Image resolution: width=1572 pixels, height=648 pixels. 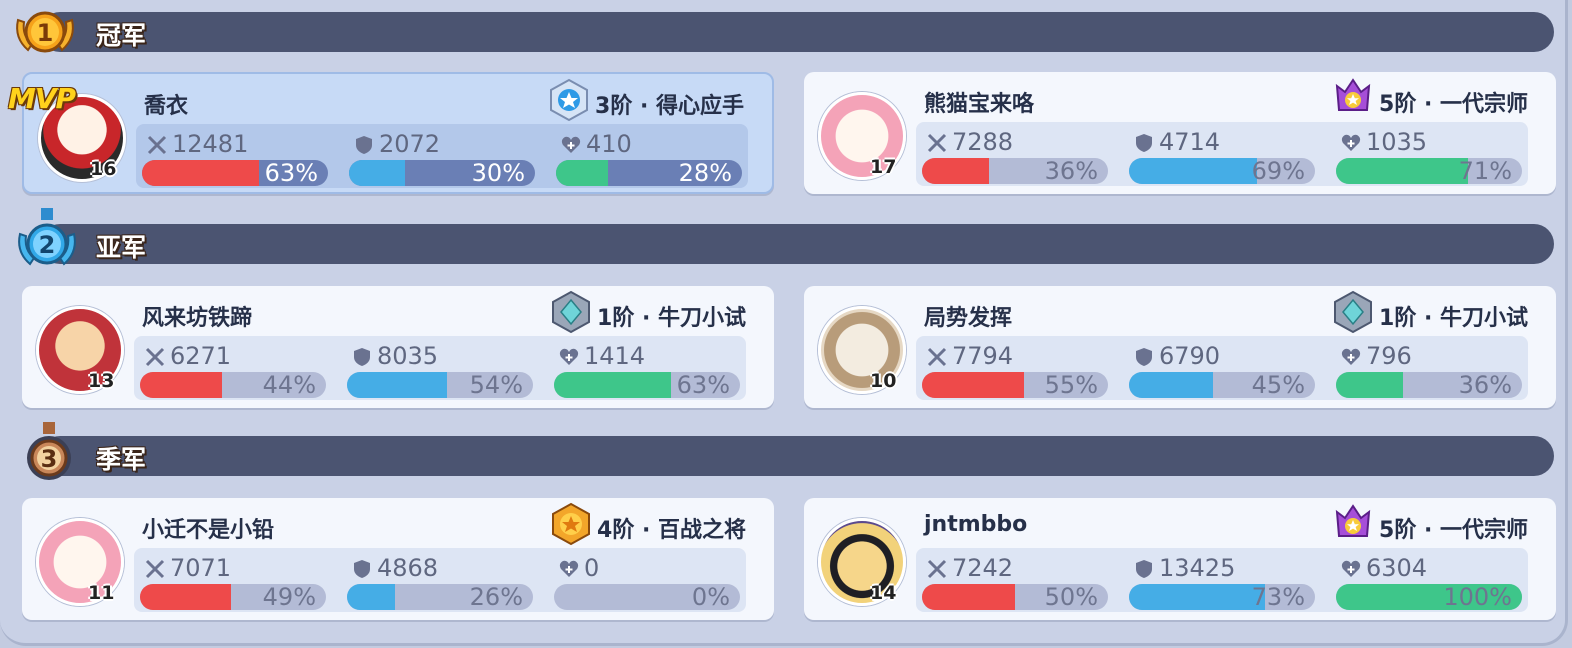 What do you see at coordinates (210, 144) in the screenshot?
I see `attack-value: 12481` at bounding box center [210, 144].